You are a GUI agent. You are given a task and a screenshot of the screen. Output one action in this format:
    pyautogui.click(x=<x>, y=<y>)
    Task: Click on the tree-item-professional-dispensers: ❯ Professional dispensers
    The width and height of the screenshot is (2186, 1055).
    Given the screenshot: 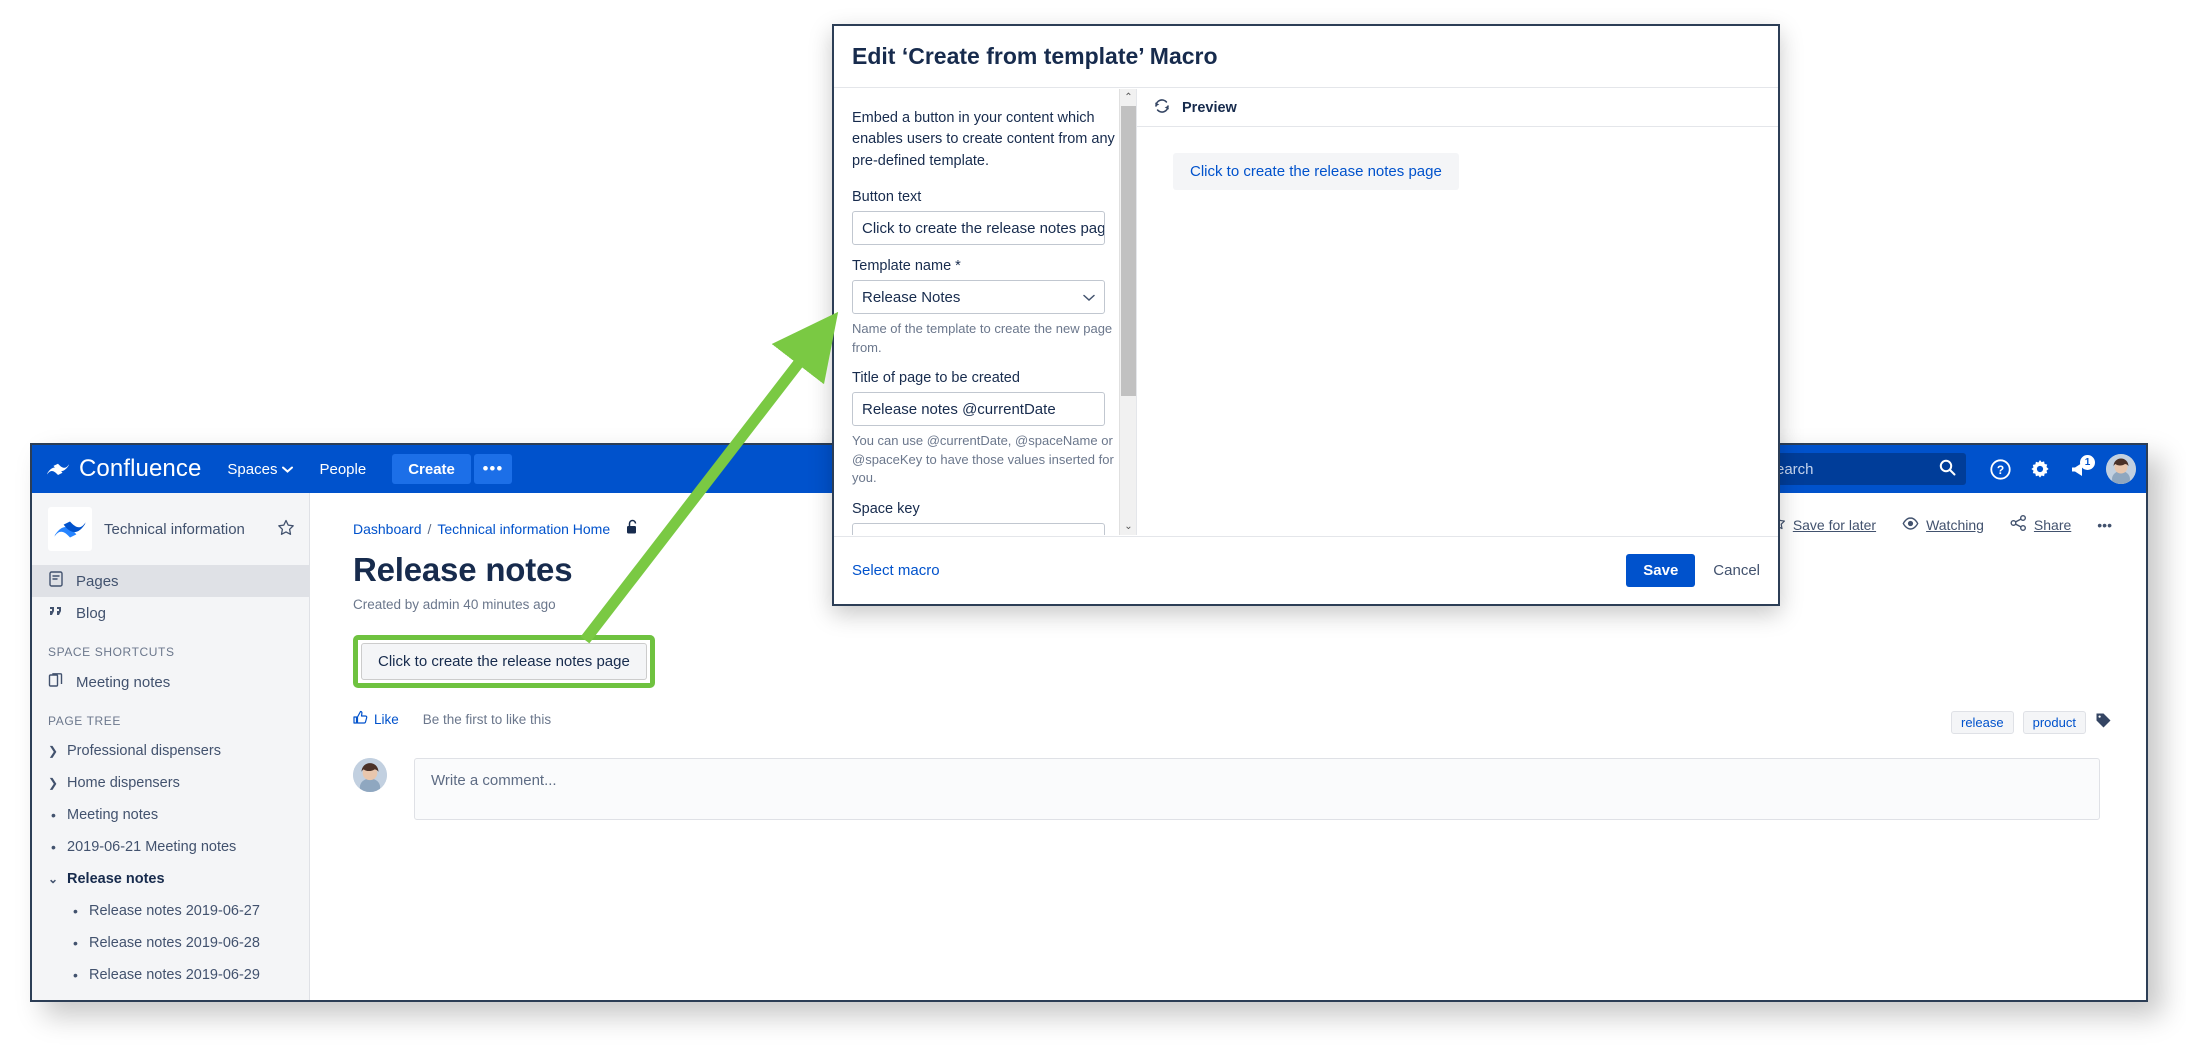 What is the action you would take?
    pyautogui.click(x=170, y=751)
    